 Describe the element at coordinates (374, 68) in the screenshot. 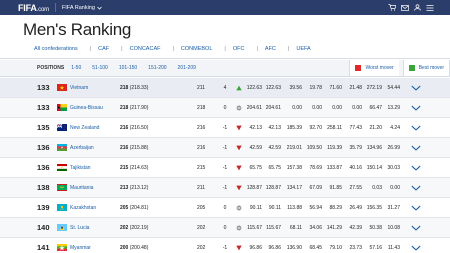

I see `worst-mover-toggle: Worst mover` at that location.